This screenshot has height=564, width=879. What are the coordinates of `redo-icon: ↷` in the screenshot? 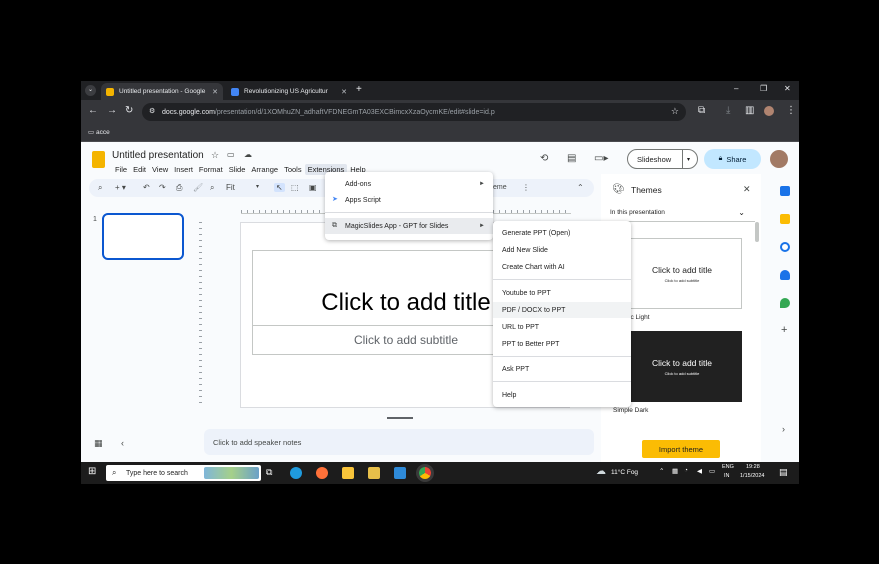 It's located at (162, 187).